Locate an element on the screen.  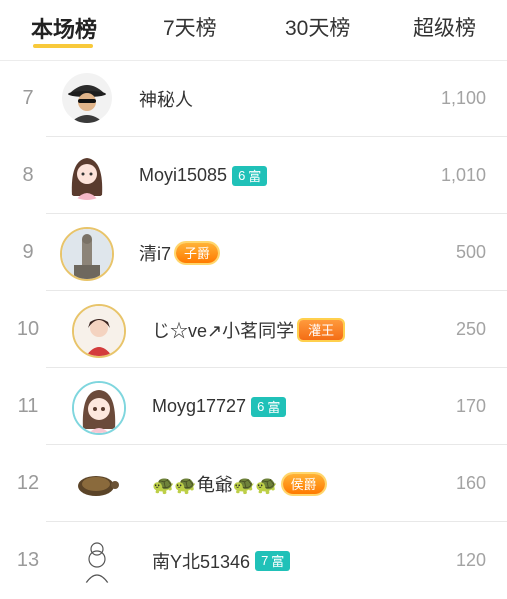
user-name: 南Y北51346 is located at coordinates (201, 561).